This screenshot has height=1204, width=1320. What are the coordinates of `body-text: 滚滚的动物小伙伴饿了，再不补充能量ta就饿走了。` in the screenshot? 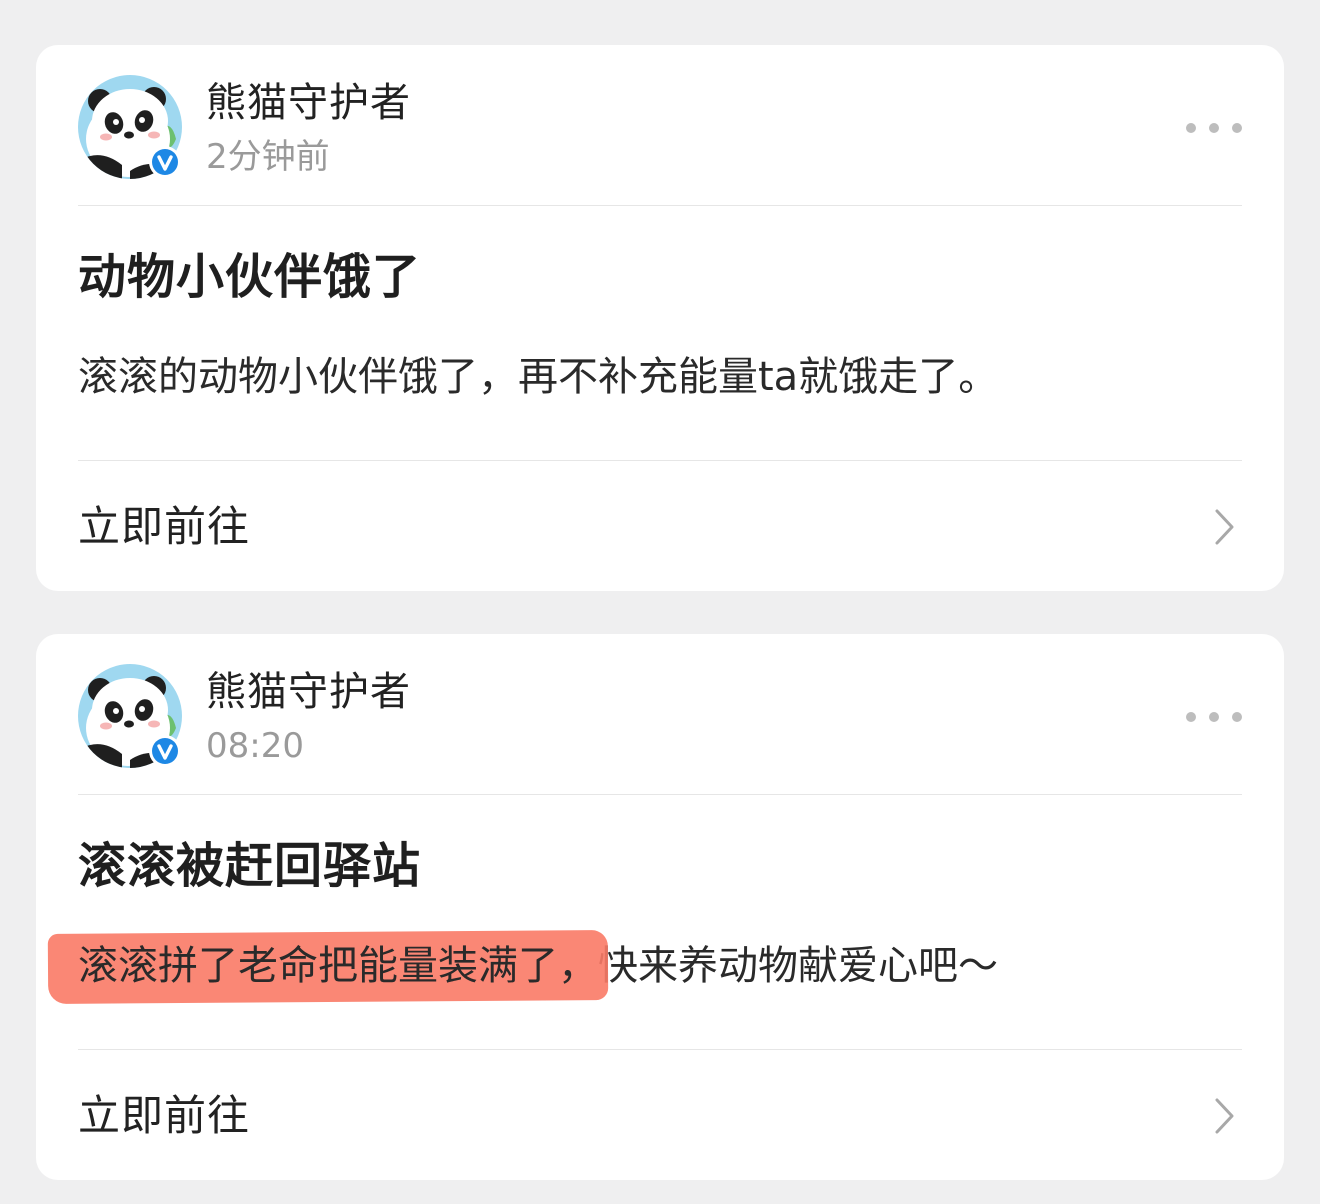 It's located at (538, 377).